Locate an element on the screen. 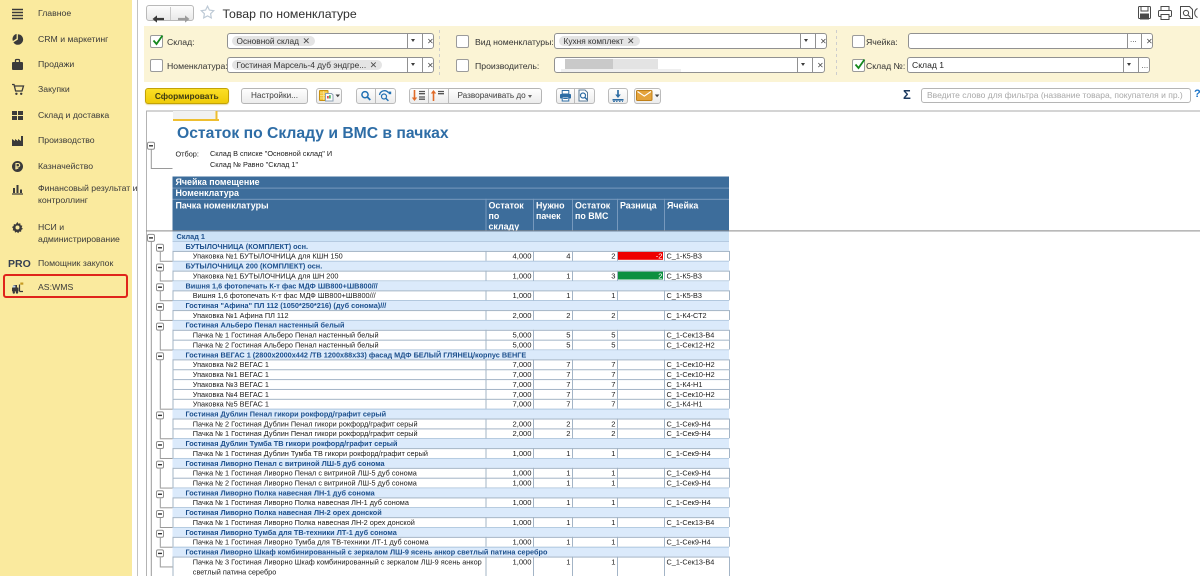 The width and height of the screenshot is (1200, 576). svg-text: 3 is located at coordinates (613, 275).